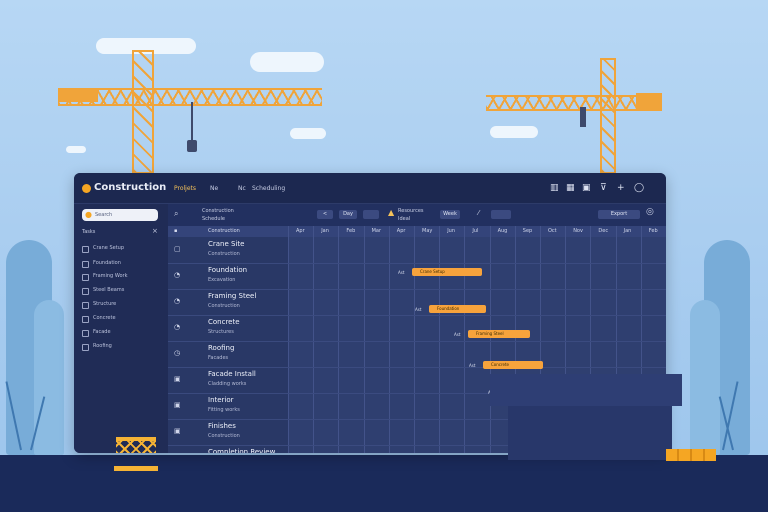 Image resolution: width=768 pixels, height=512 pixels. What do you see at coordinates (554, 188) in the screenshot?
I see `chart-icon: ▥` at bounding box center [554, 188].